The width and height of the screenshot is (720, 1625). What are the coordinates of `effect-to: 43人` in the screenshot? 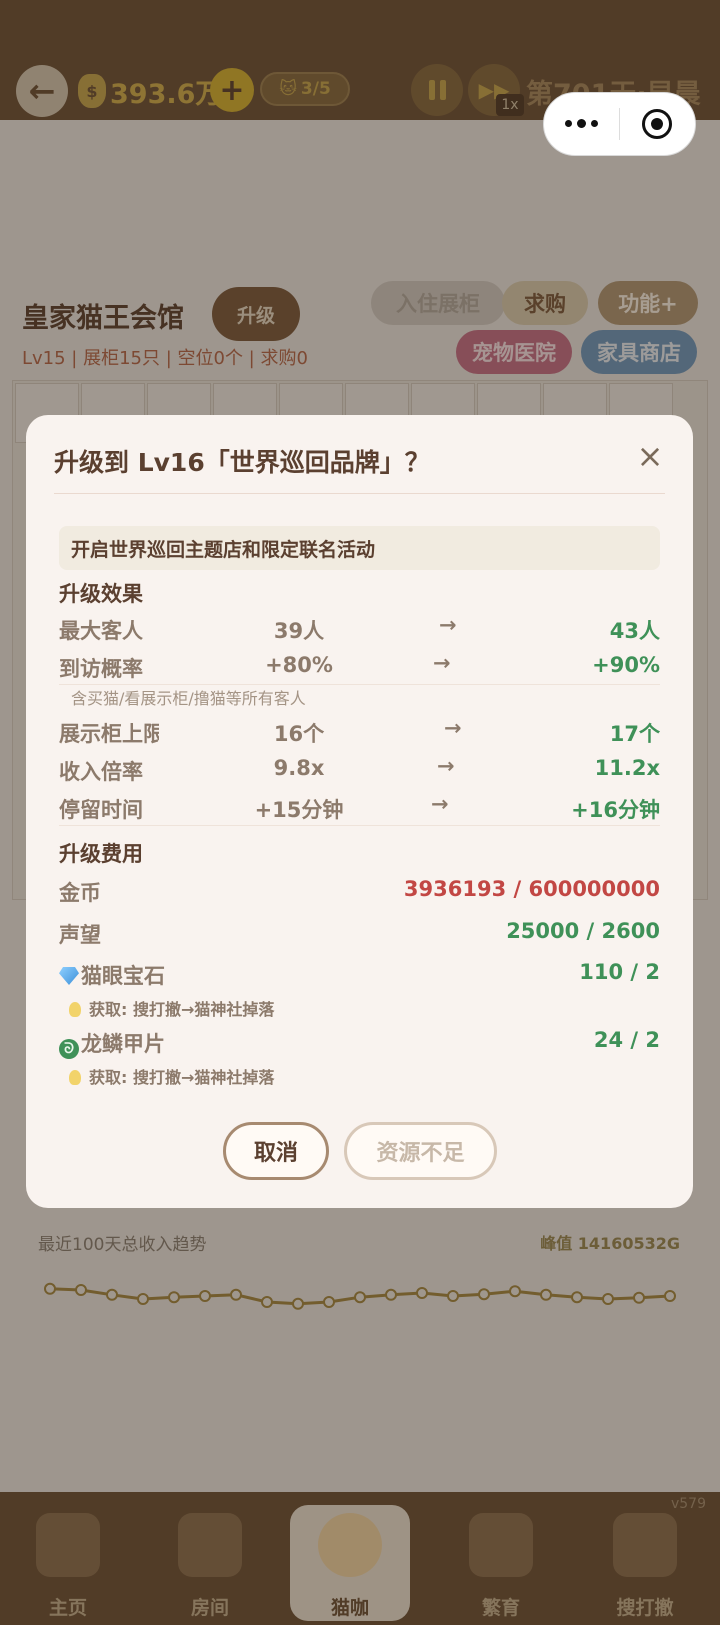 It's located at (634, 631).